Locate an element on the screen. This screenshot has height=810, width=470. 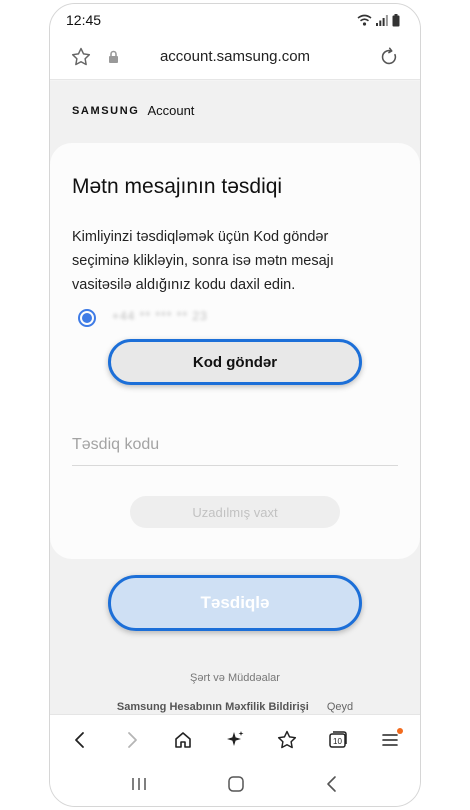
verification-code-input: Təsdiq kodu is located at coordinates (235, 448).